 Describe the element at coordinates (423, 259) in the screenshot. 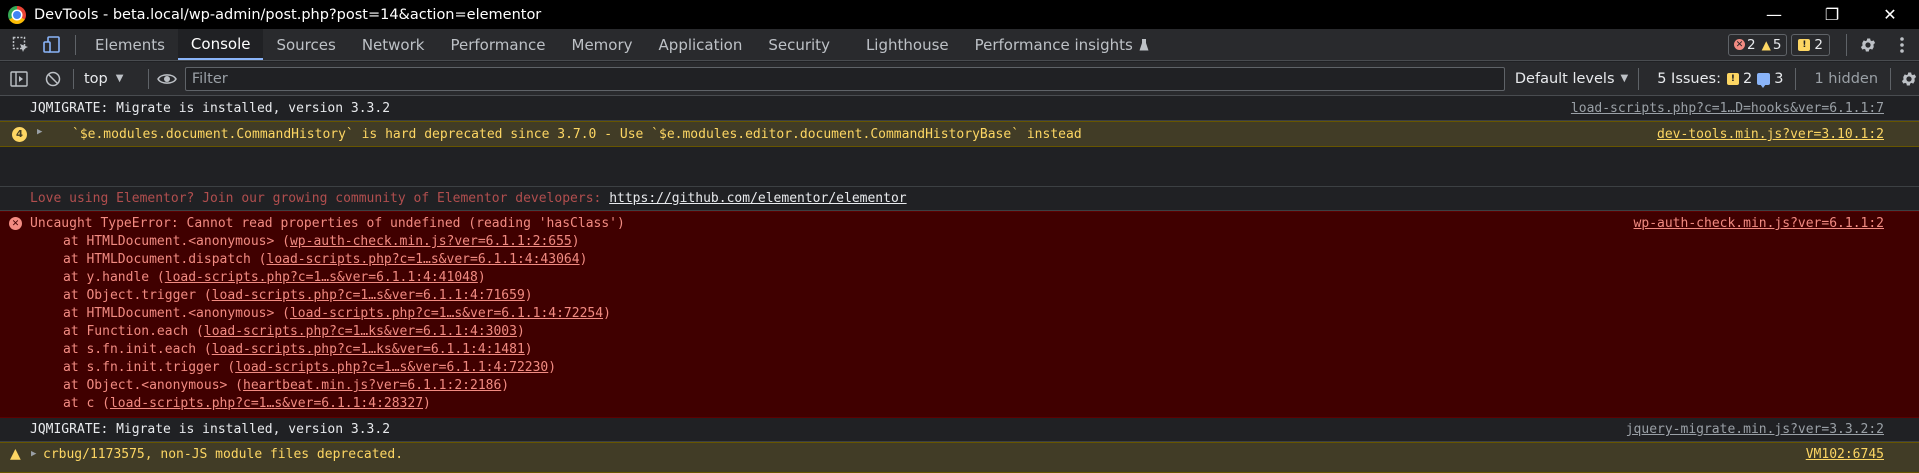

I see `stack-frame-link: load-scripts.php?c=1…s&ver=6.1.1:4:43064` at that location.